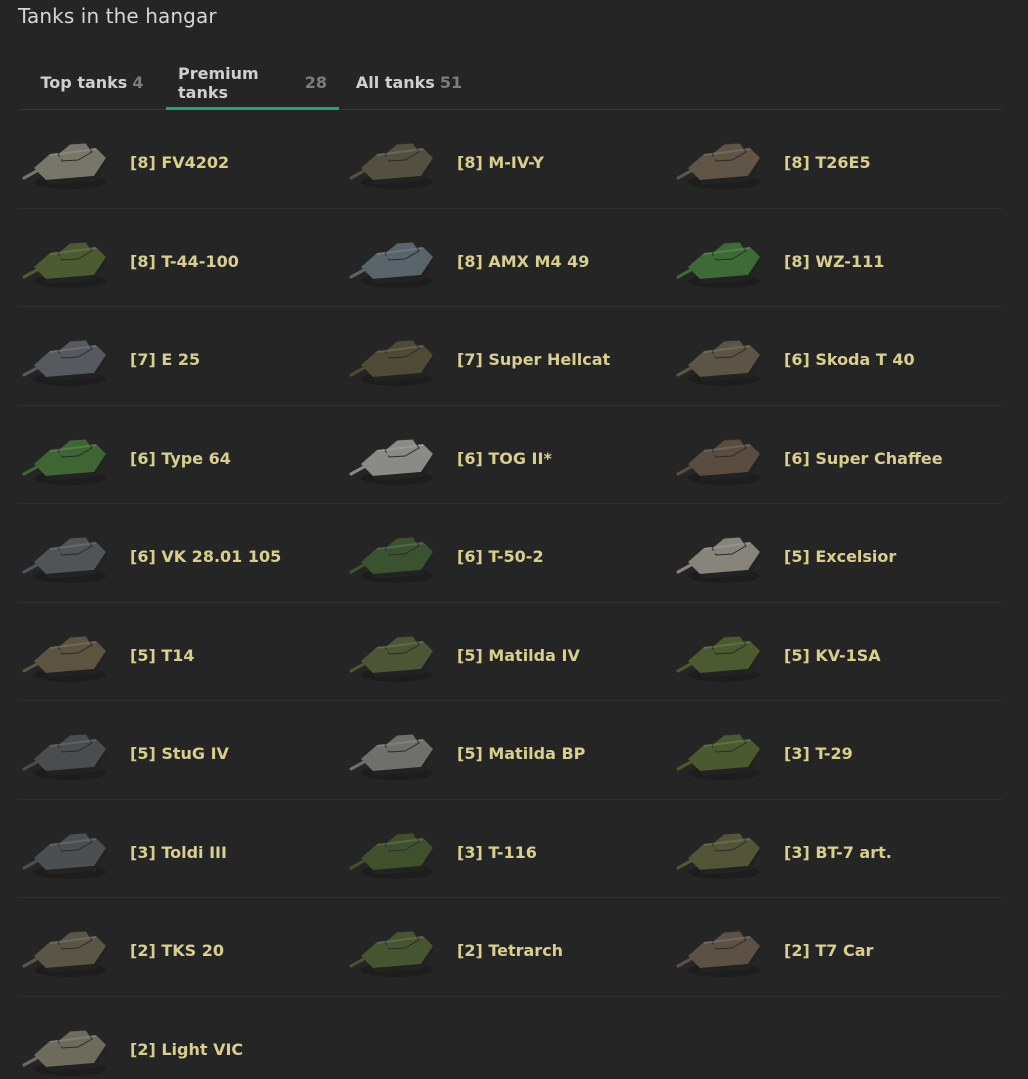  What do you see at coordinates (138, 82) in the screenshot?
I see `tab-count: 4` at bounding box center [138, 82].